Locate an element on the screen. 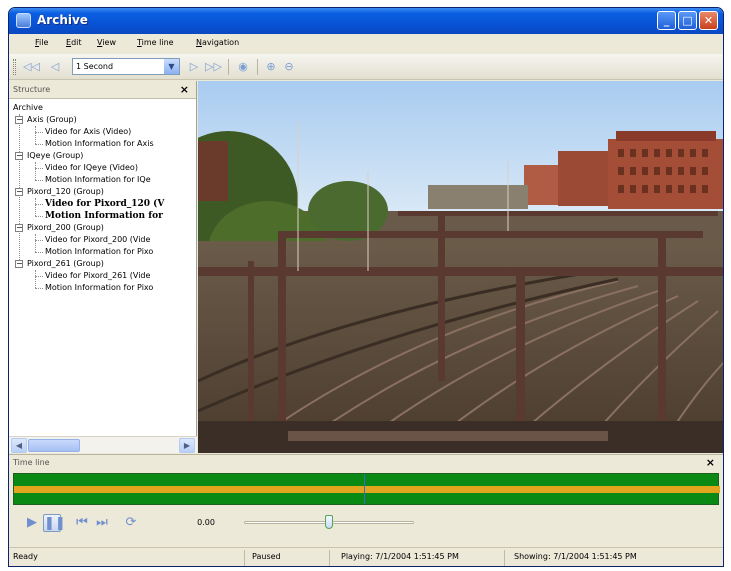  loop-icon: ⟳ is located at coordinates (131, 523).